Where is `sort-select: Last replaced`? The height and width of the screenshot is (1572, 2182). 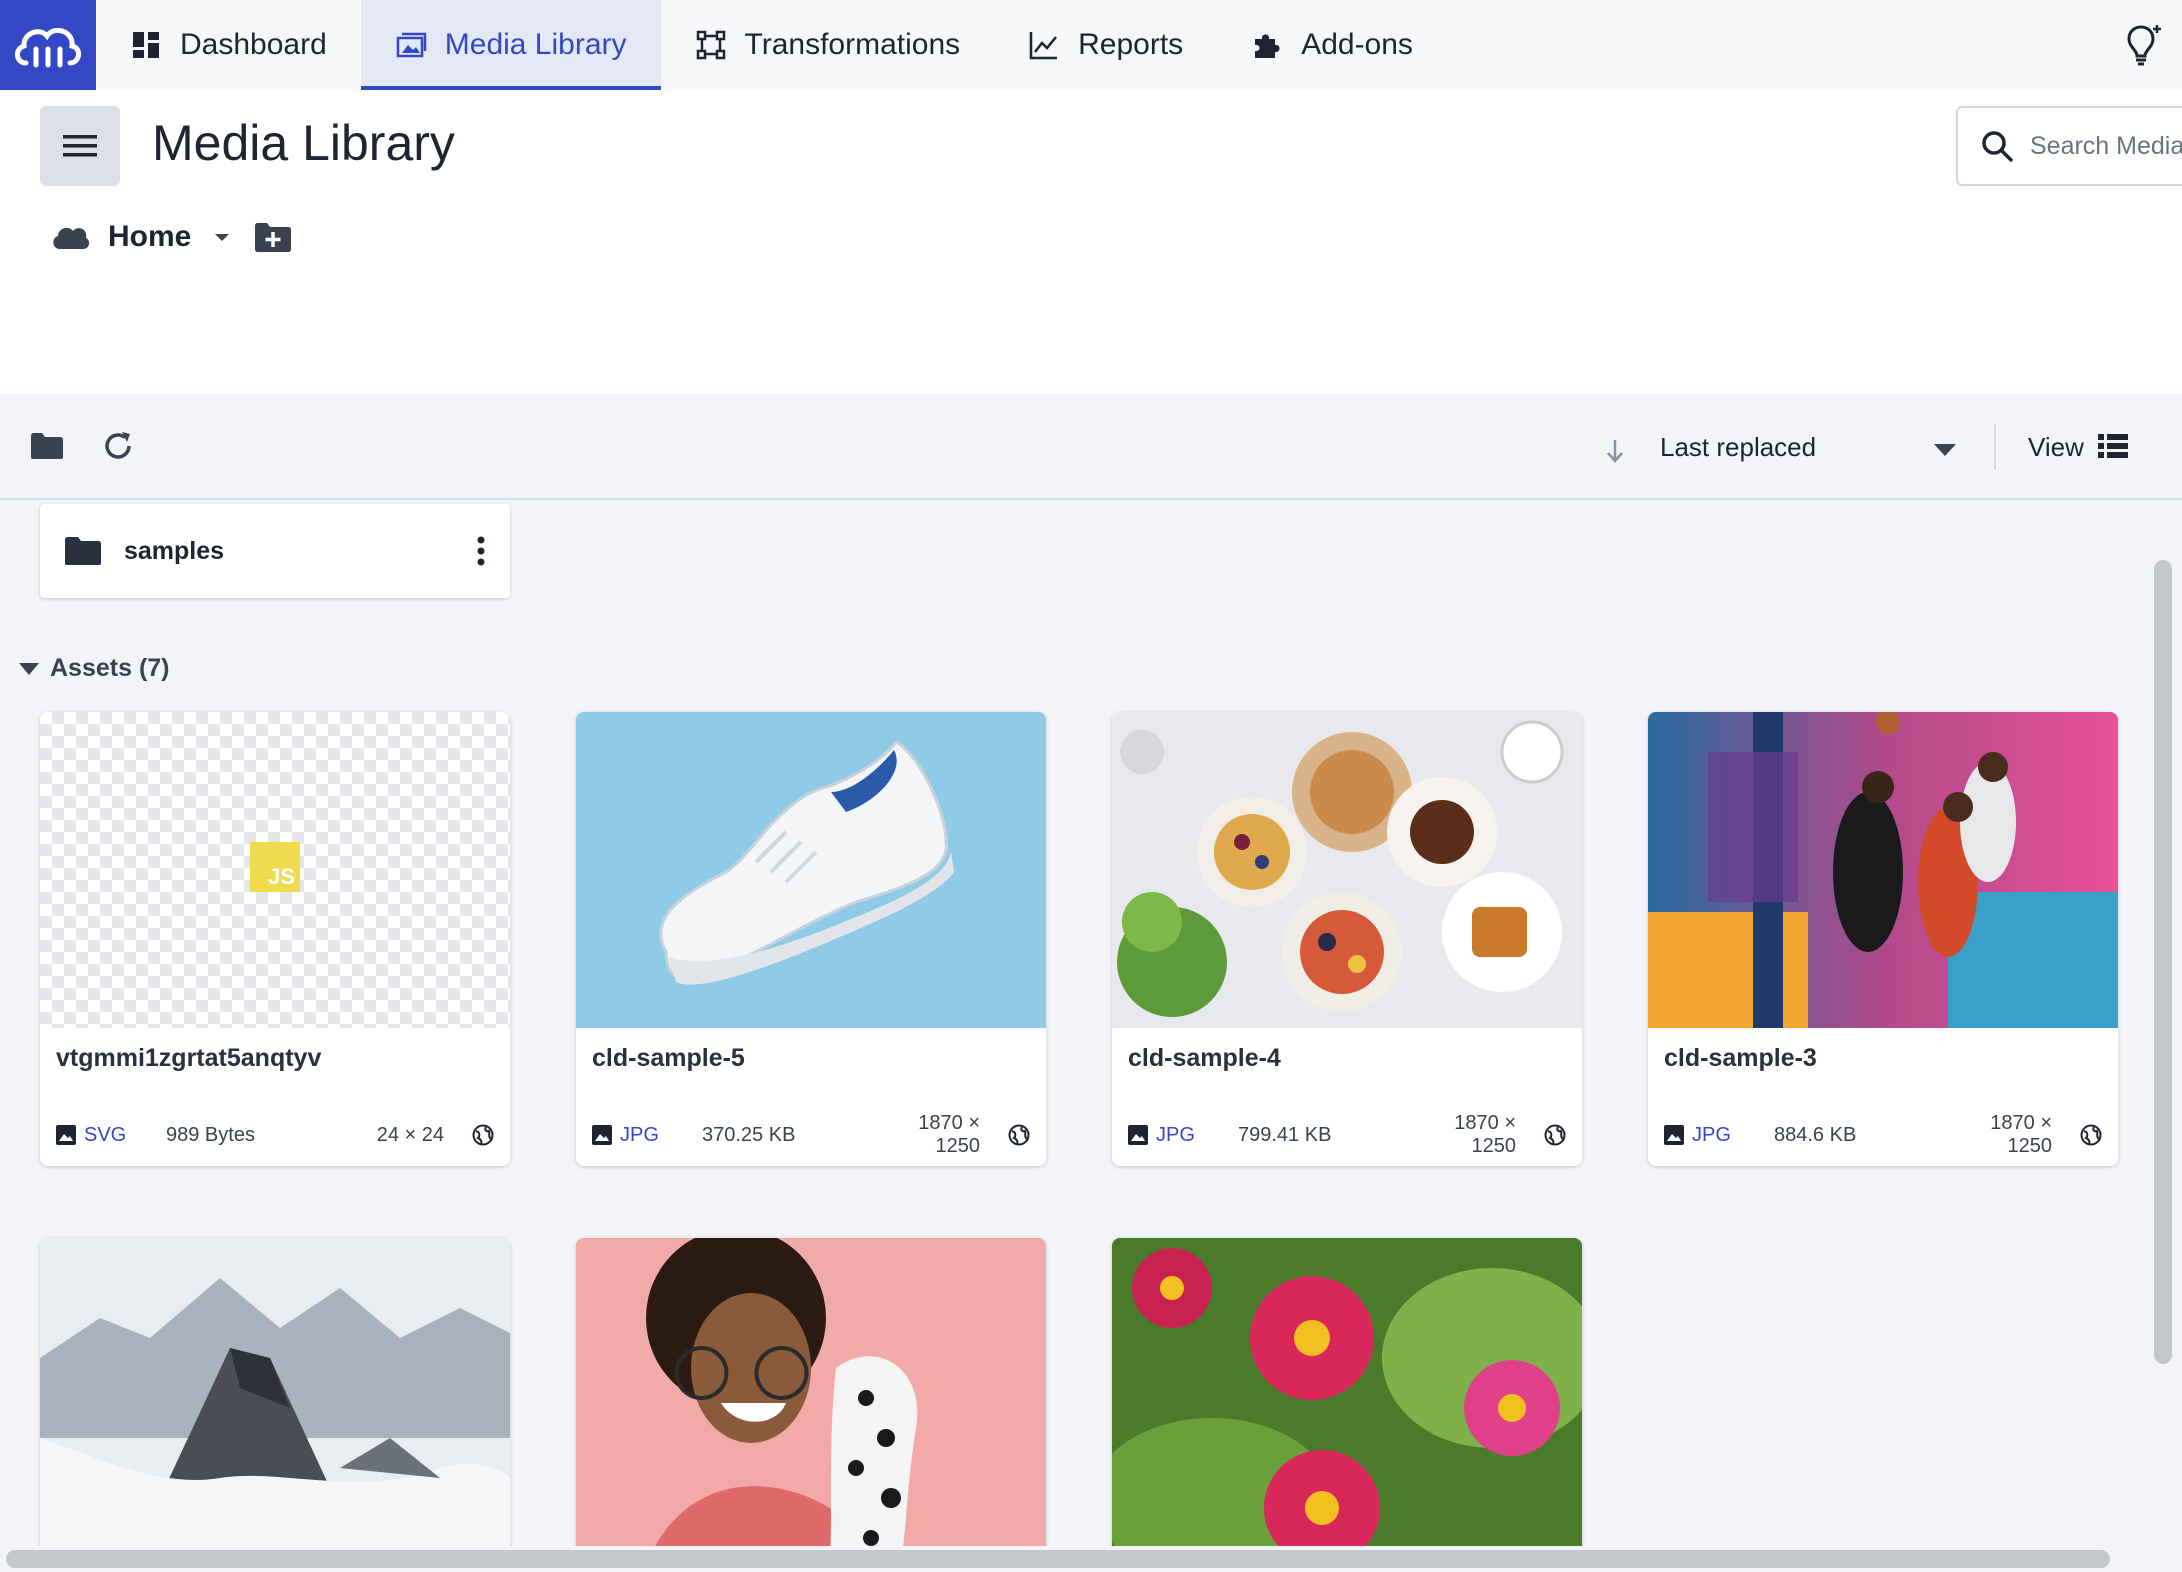 sort-select: Last replaced is located at coordinates (1738, 447).